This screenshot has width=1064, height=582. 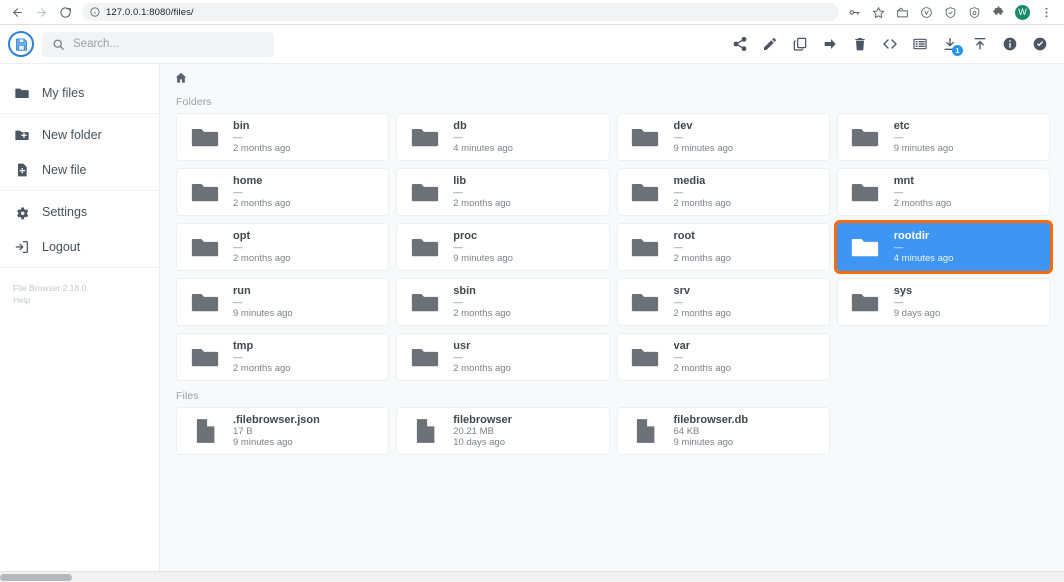 I want to click on rename-pencil-icon, so click(x=769, y=44).